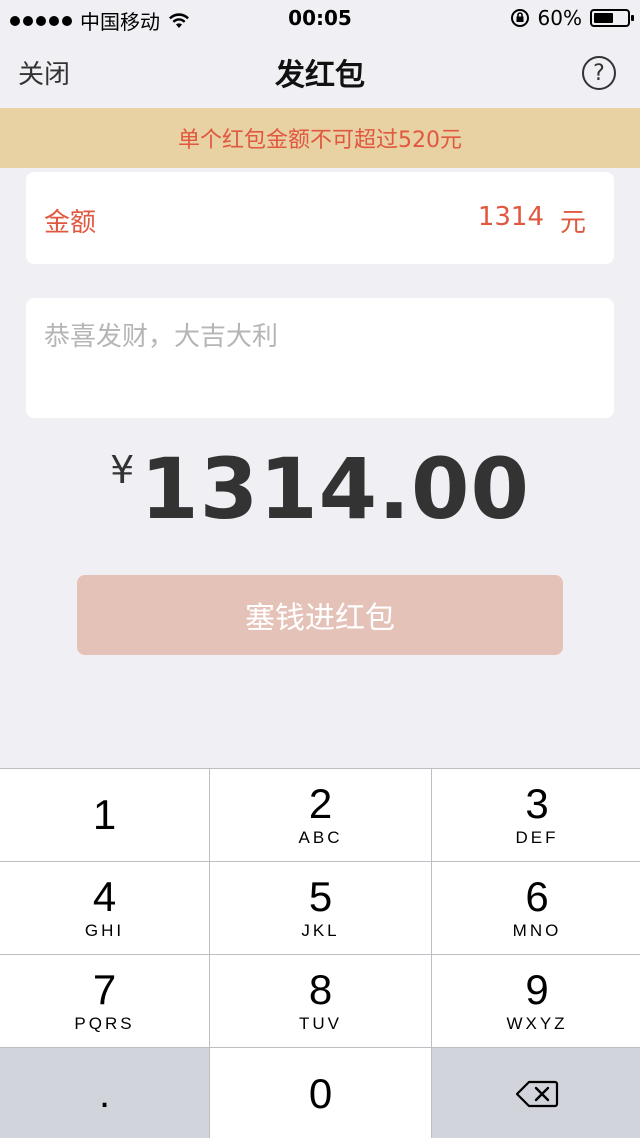  What do you see at coordinates (335, 489) in the screenshot?
I see `total-amount: 1314.00` at bounding box center [335, 489].